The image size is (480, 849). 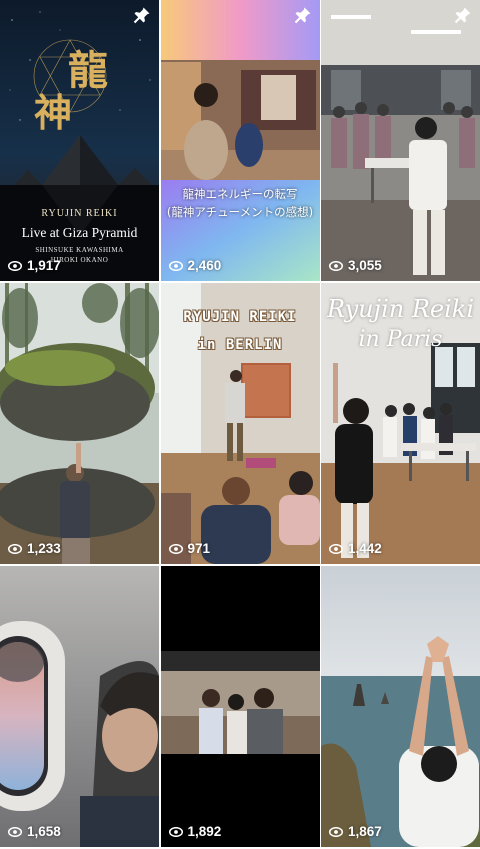 What do you see at coordinates (240, 345) in the screenshot?
I see `thumbnail-caption-line-2: in BERLIN` at bounding box center [240, 345].